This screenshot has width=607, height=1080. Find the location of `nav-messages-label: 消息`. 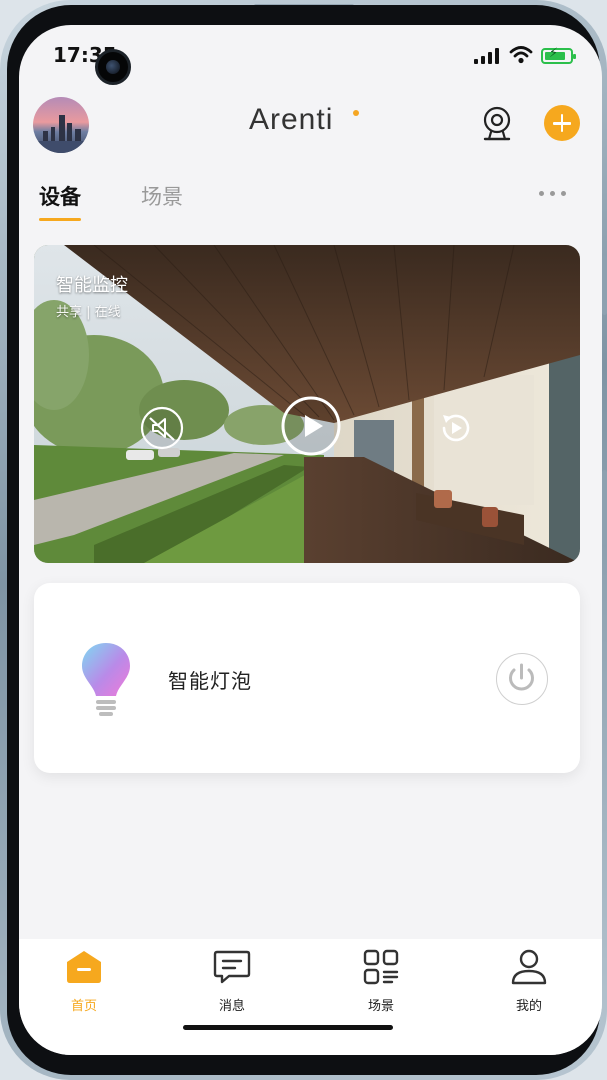

nav-messages-label: 消息 is located at coordinates (231, 1006).